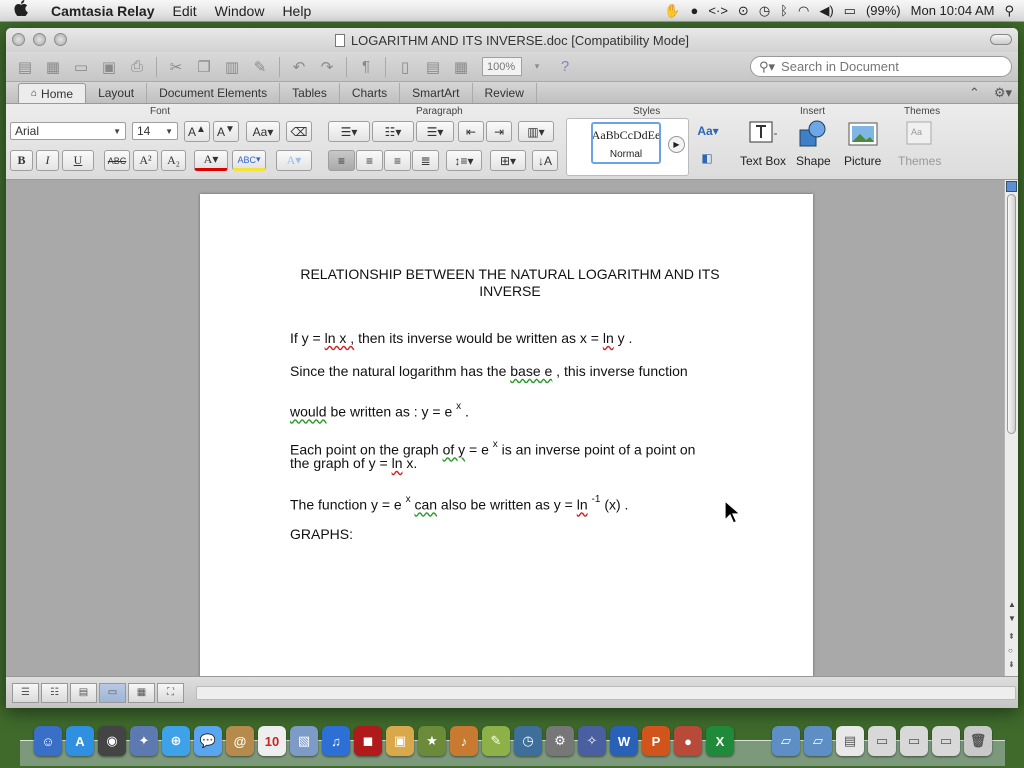 This screenshot has height=768, width=1024. What do you see at coordinates (707, 158) in the screenshot?
I see `style-pane-button: ◧` at bounding box center [707, 158].